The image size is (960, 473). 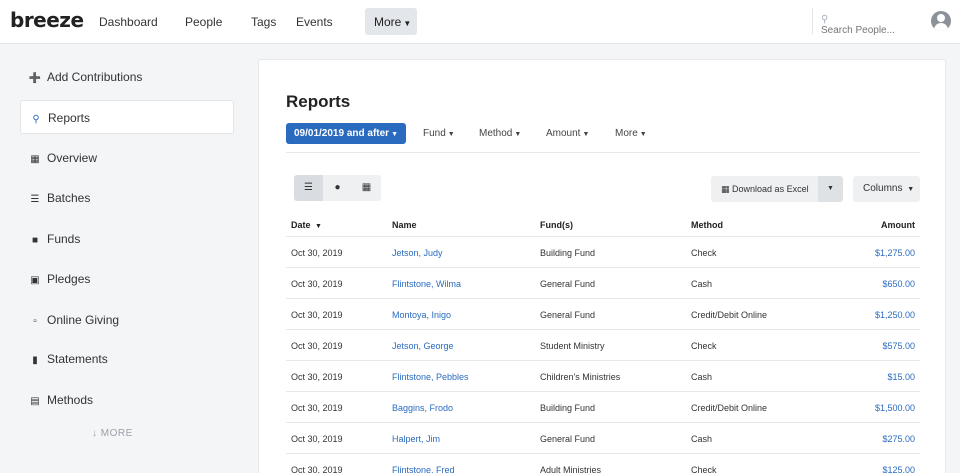 I want to click on list-view-button: ☰, so click(x=308, y=188).